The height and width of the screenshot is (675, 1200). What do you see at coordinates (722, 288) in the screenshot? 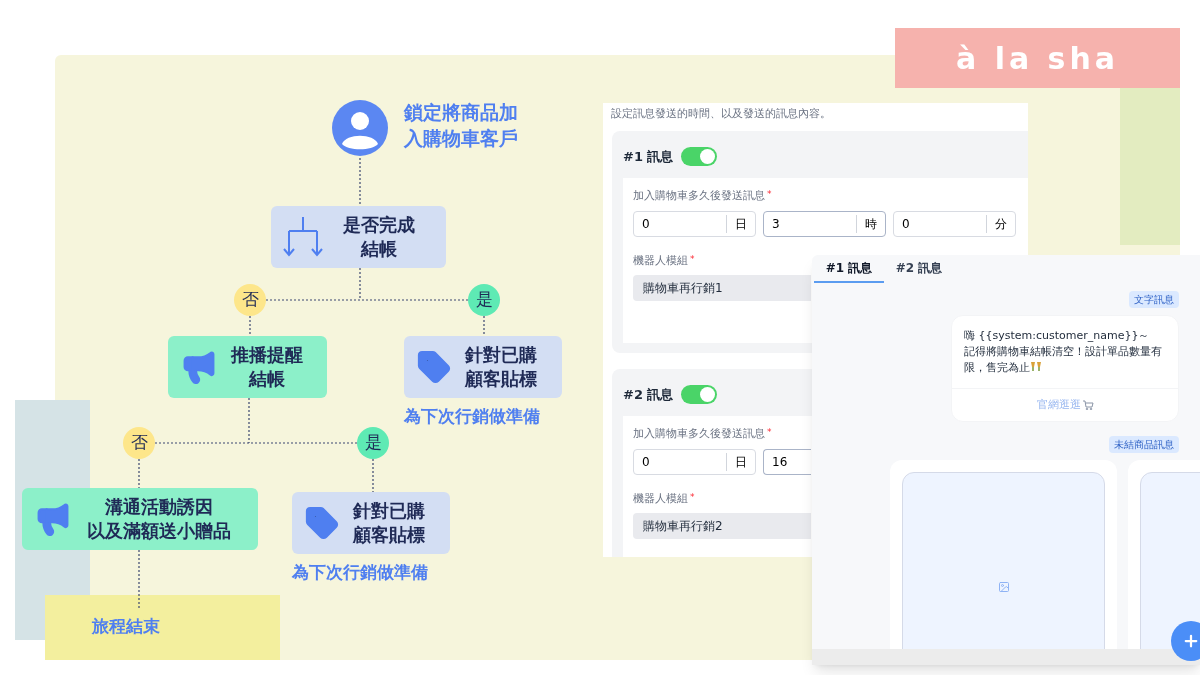
I see `module-select: 購物車再行銷1` at bounding box center [722, 288].